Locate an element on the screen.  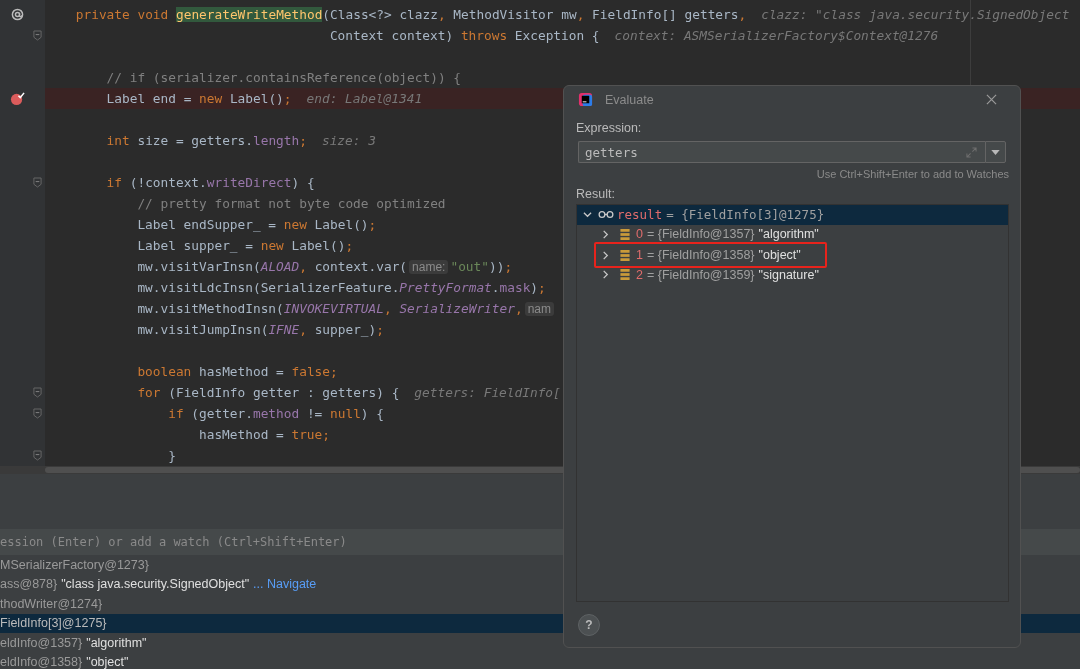
code-text: // if (serializer.containsReference(object)) { is located at coordinates (283, 77).